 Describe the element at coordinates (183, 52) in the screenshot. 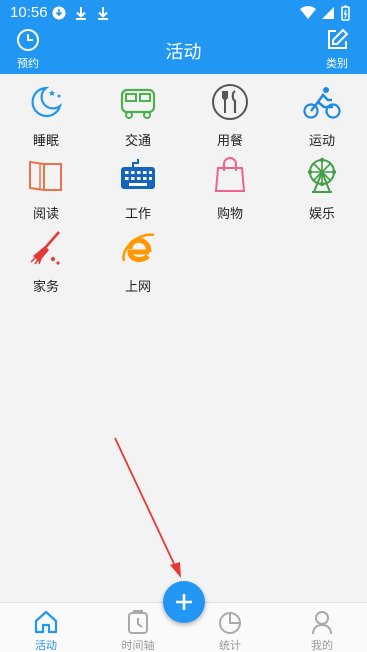

I see `page-title: 活动` at that location.